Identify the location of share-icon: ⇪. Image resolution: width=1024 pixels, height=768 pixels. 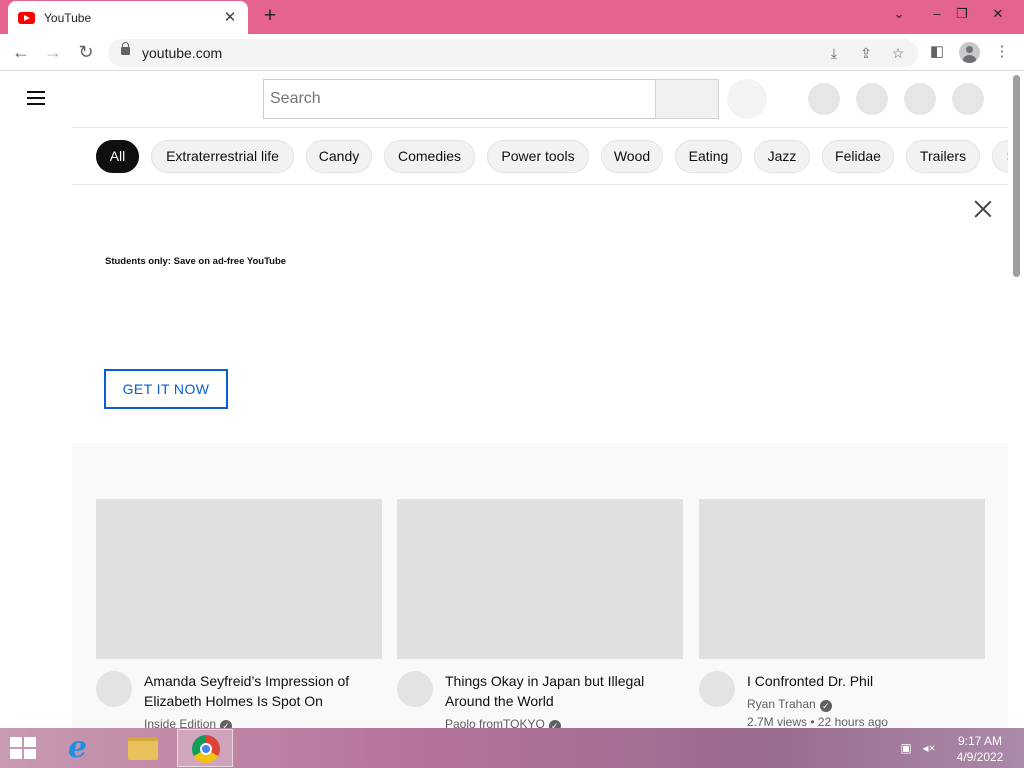
(866, 54).